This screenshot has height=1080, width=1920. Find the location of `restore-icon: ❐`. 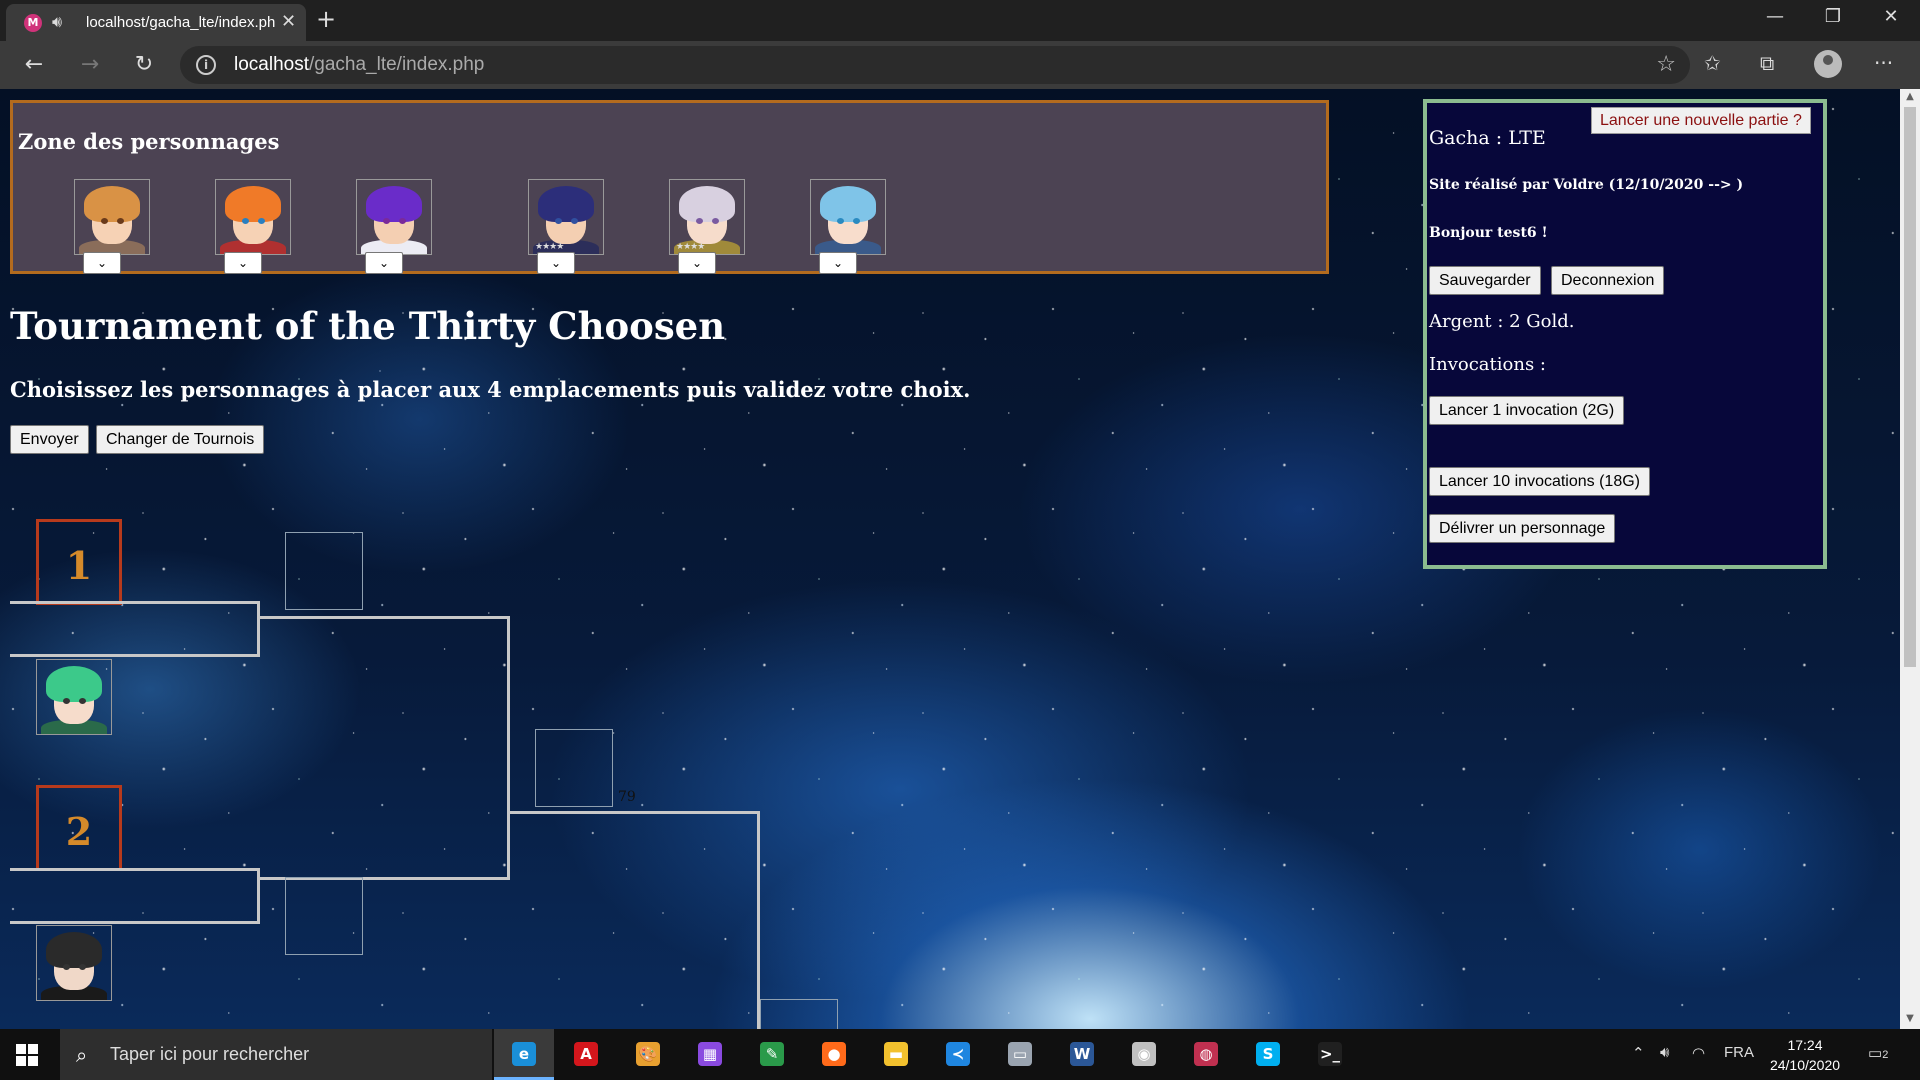

restore-icon: ❐ is located at coordinates (1833, 16).